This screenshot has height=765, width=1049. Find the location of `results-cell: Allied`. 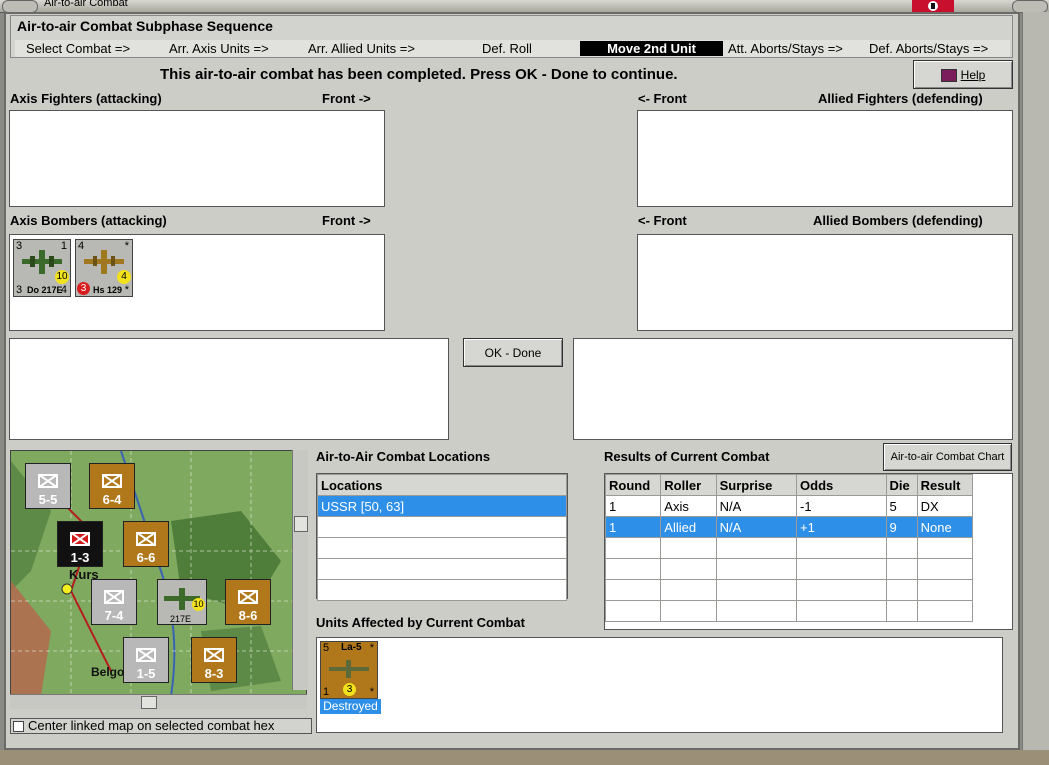

results-cell: Allied is located at coordinates (688, 527).